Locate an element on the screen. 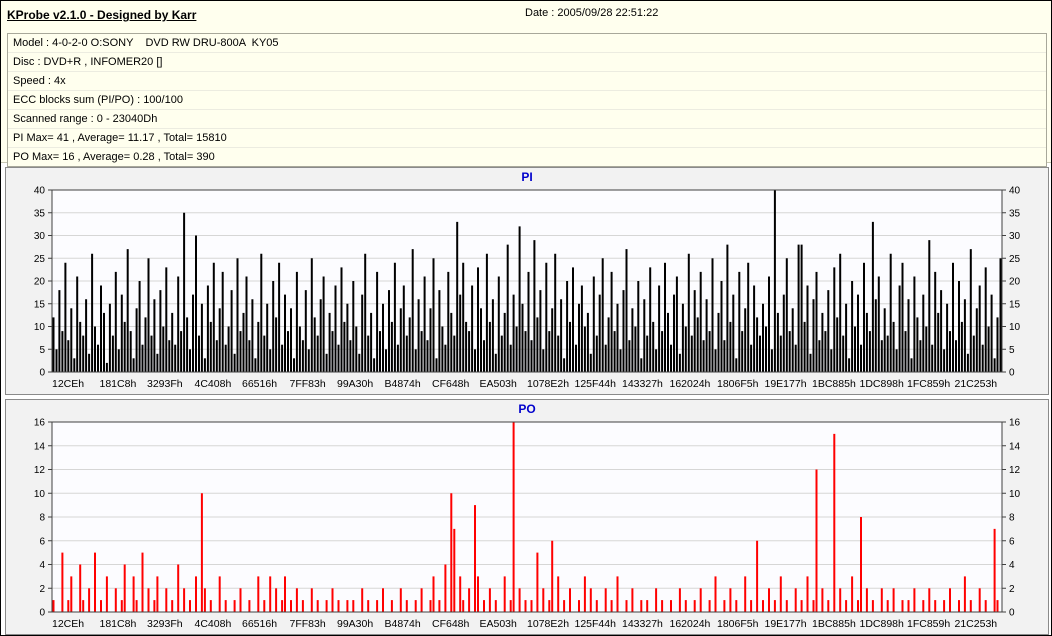  chart-title-pi: PI is located at coordinates (527, 177).